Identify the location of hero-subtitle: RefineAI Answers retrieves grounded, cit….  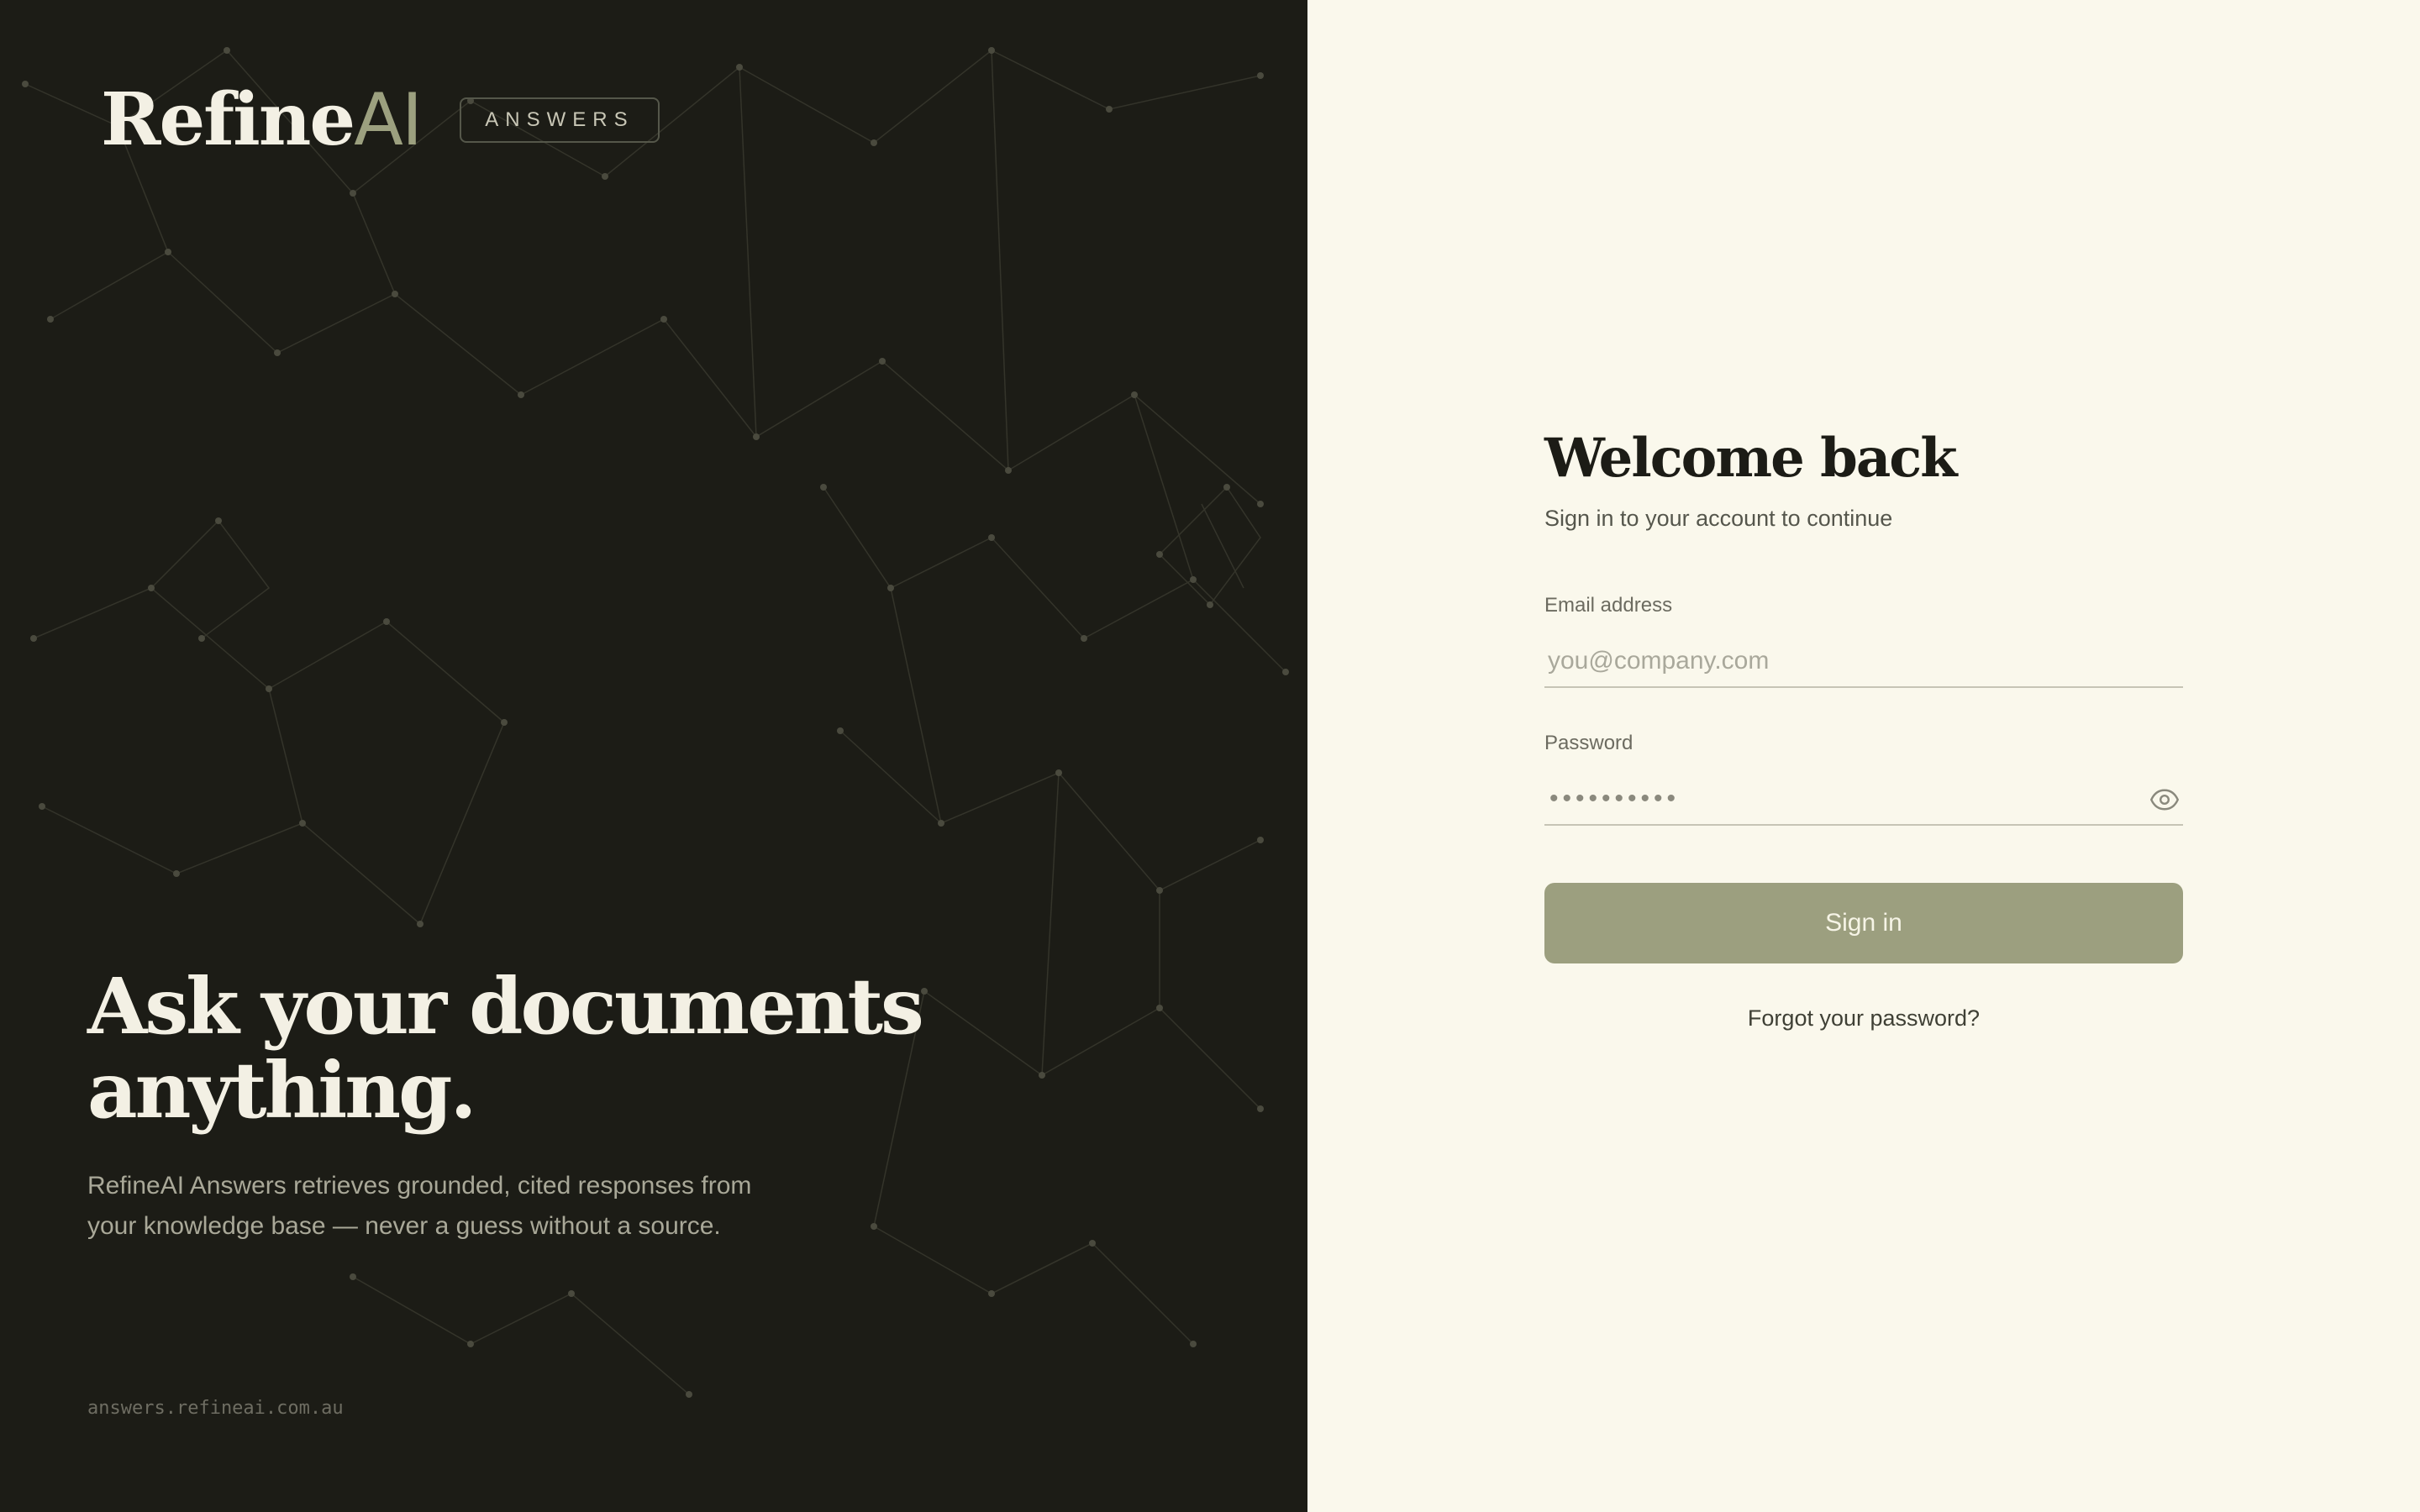
(420, 1206).